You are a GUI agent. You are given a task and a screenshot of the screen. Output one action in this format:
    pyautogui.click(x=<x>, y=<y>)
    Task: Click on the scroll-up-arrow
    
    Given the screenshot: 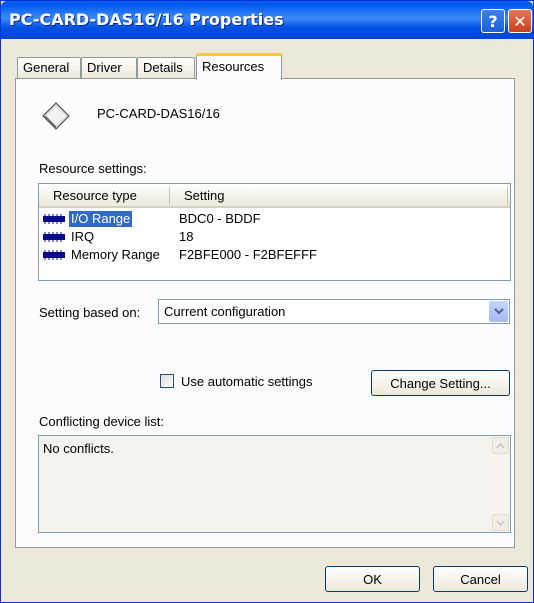 What is the action you would take?
    pyautogui.click(x=500, y=445)
    